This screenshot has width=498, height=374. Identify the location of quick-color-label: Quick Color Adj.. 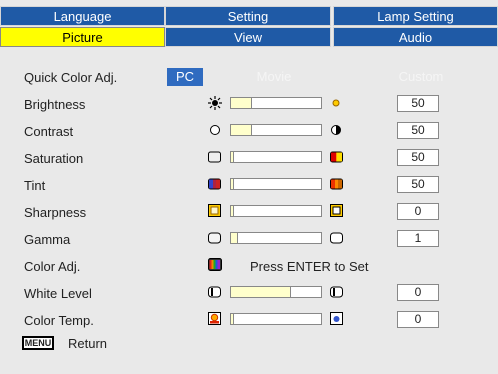
(71, 77).